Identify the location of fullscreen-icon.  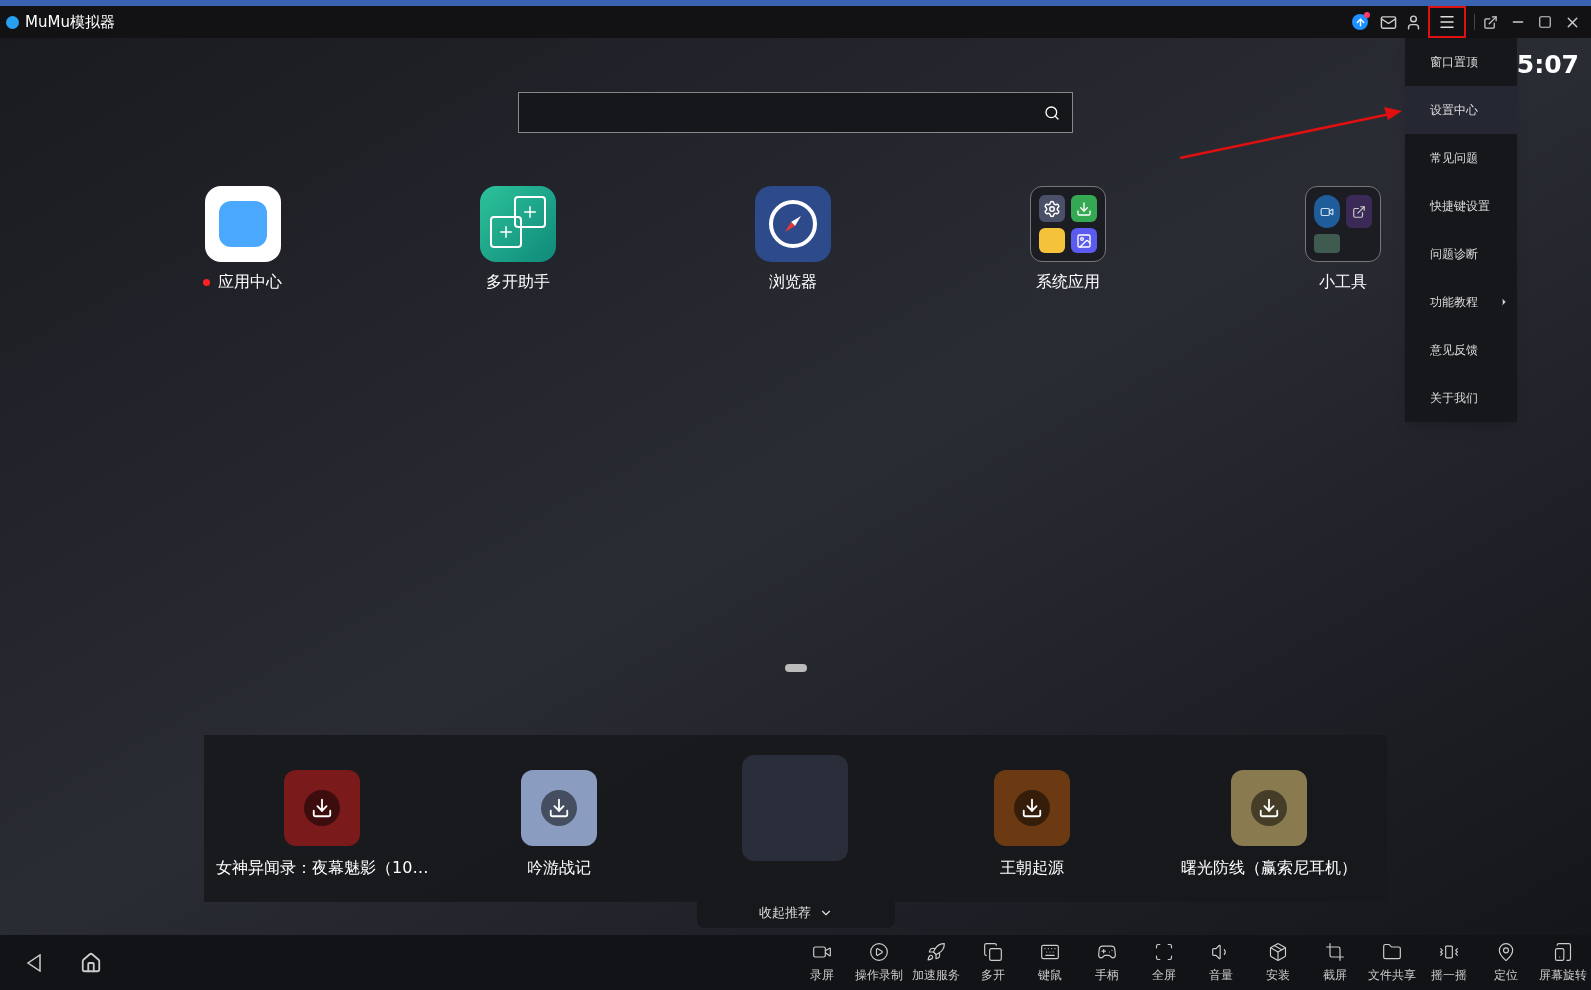
(1163, 951).